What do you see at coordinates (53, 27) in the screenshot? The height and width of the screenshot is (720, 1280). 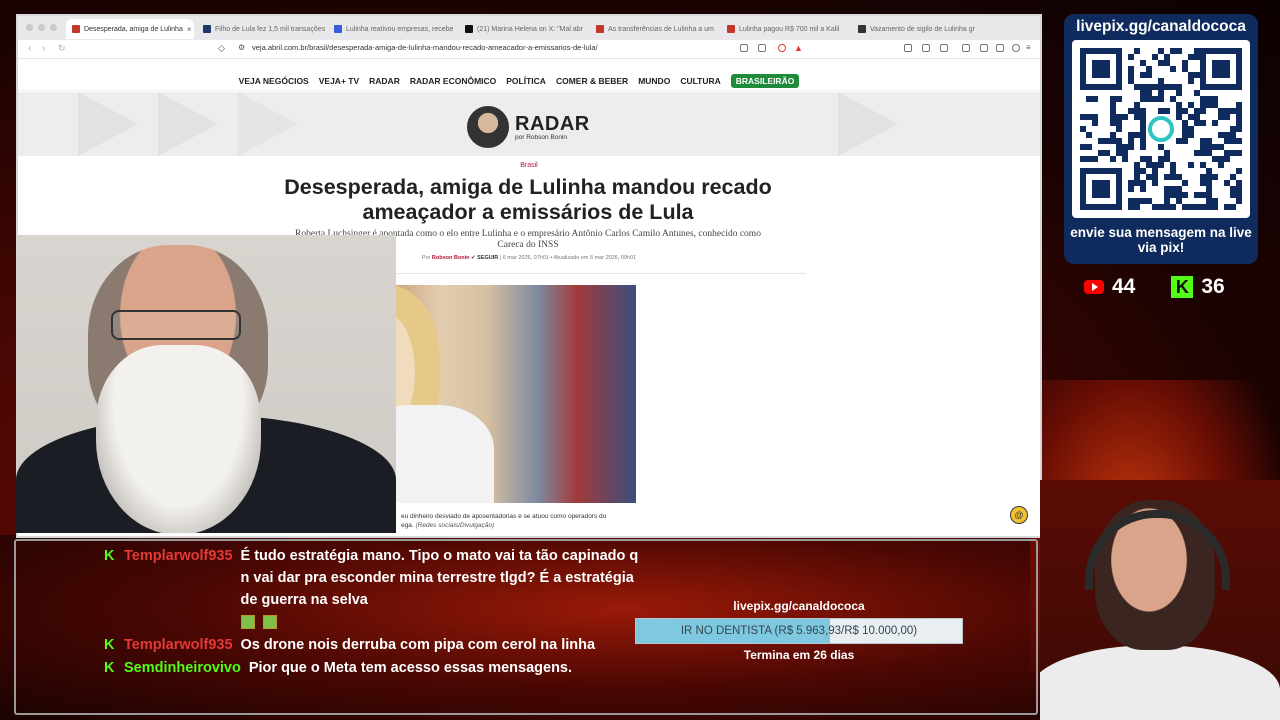 I see `maximize-window-icon` at bounding box center [53, 27].